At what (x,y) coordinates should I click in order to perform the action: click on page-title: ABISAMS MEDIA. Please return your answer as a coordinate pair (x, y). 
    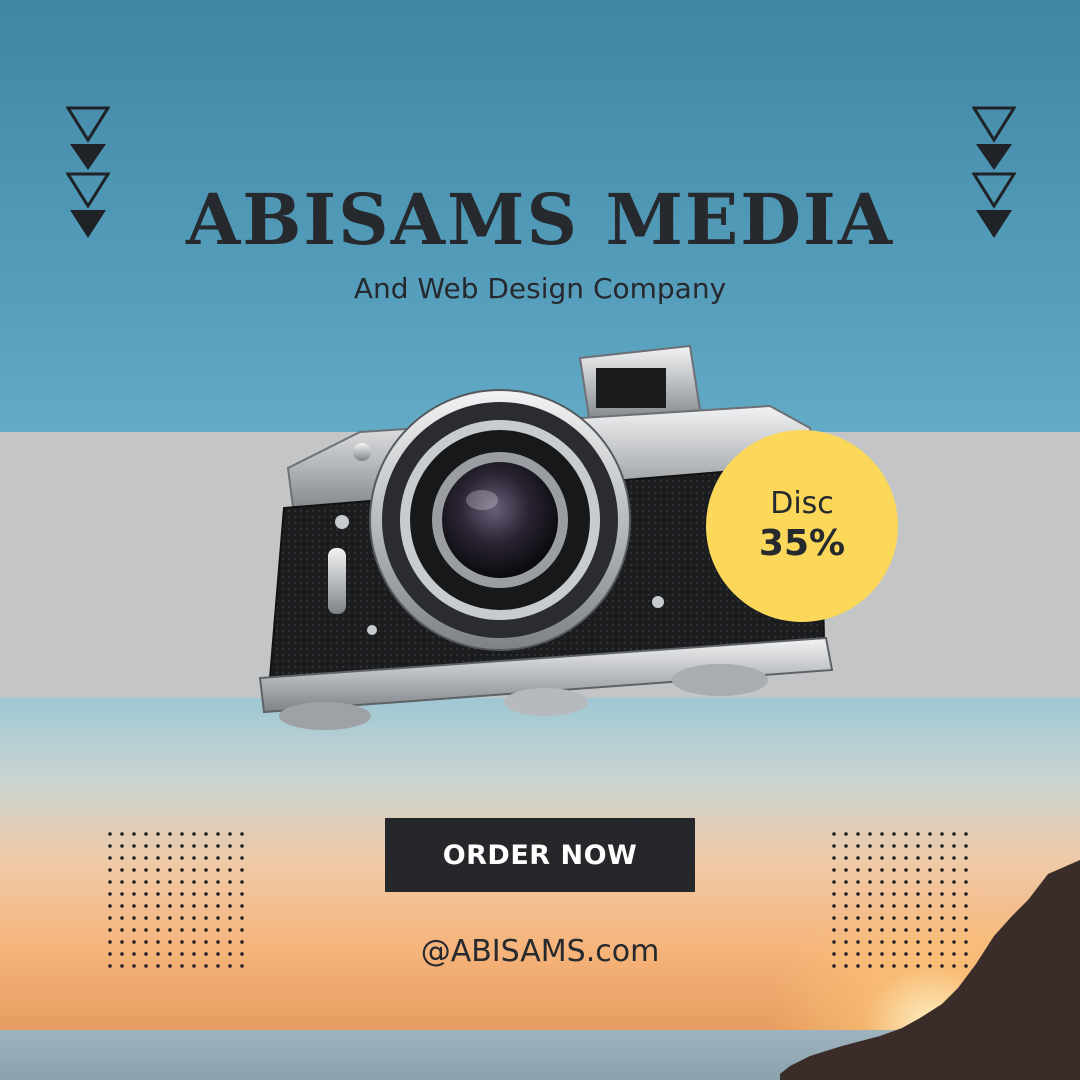
    Looking at the image, I should click on (540, 219).